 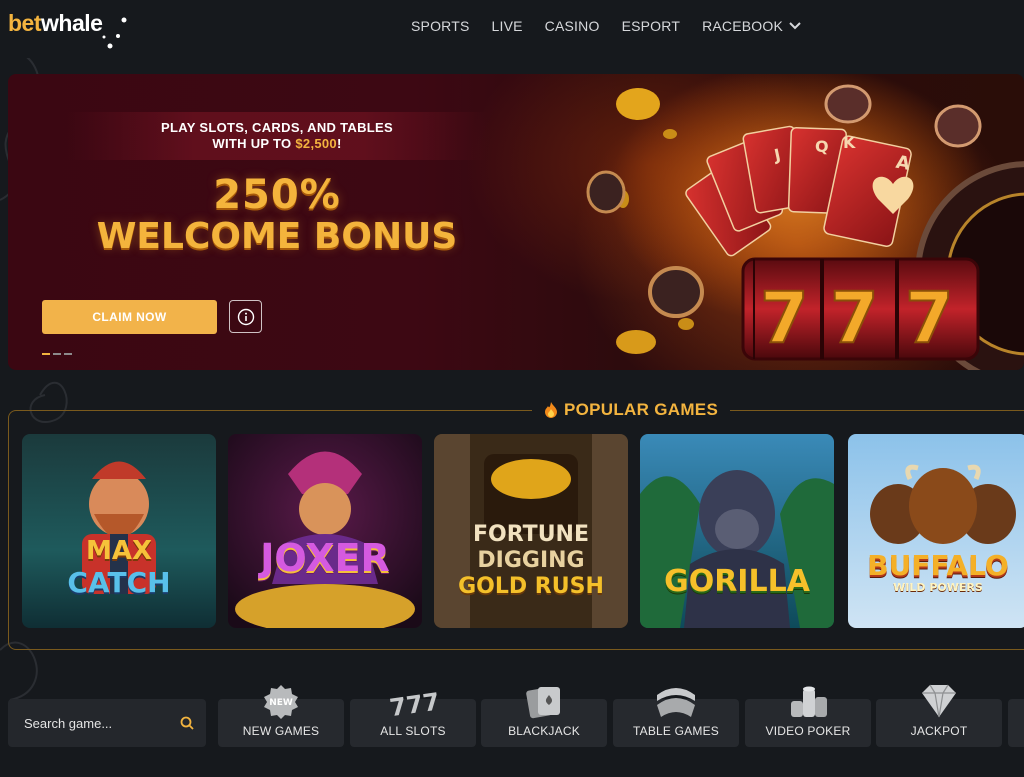 What do you see at coordinates (743, 26) in the screenshot?
I see `nav-racebook-label: RACEBOOK` at bounding box center [743, 26].